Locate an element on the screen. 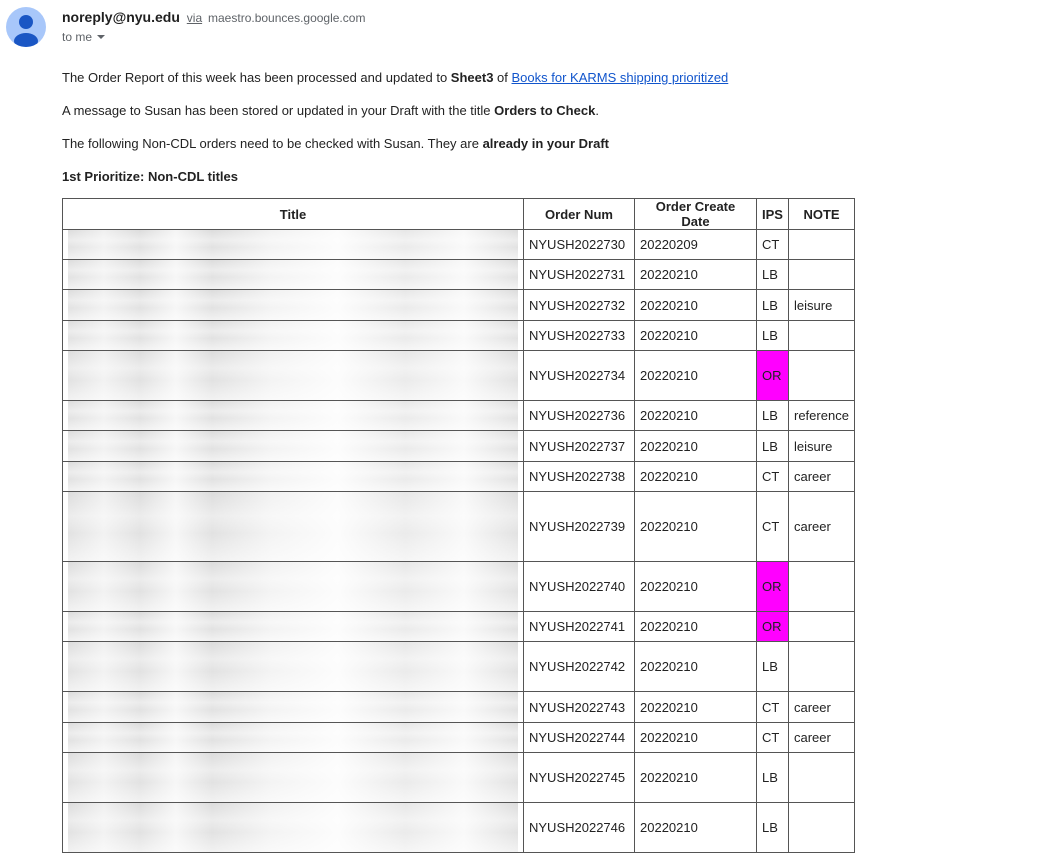 This screenshot has width=1061, height=855. of-text: of is located at coordinates (502, 77).